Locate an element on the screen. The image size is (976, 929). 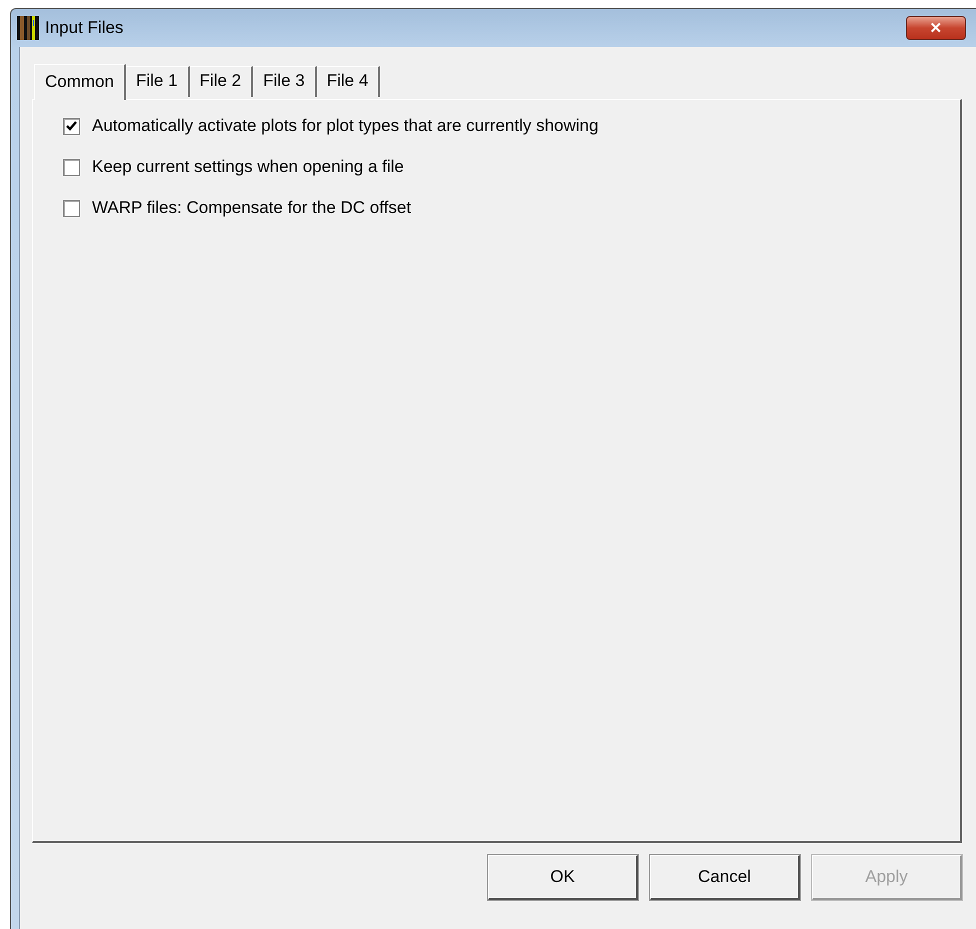
tab: File 4 is located at coordinates (348, 81).